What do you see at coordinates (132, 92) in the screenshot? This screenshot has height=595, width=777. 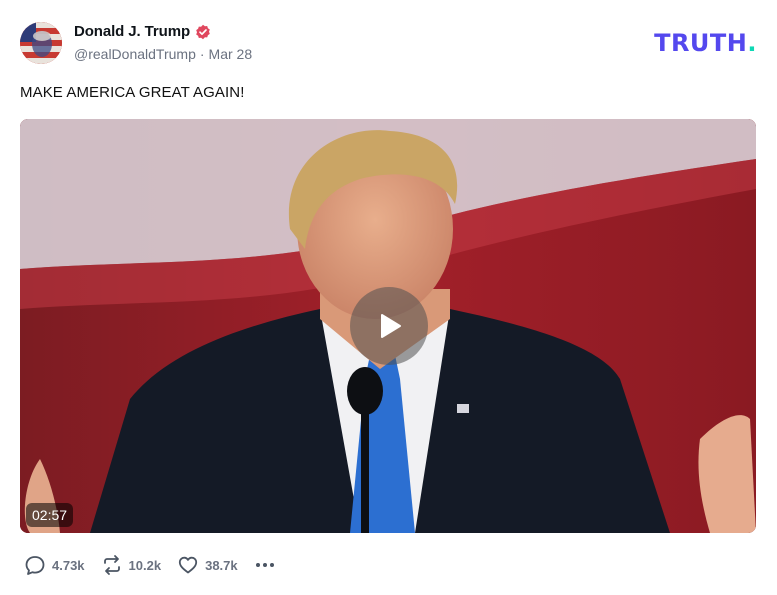 I see `post-text: MAKE AMERICA GREAT AGAIN!` at bounding box center [132, 92].